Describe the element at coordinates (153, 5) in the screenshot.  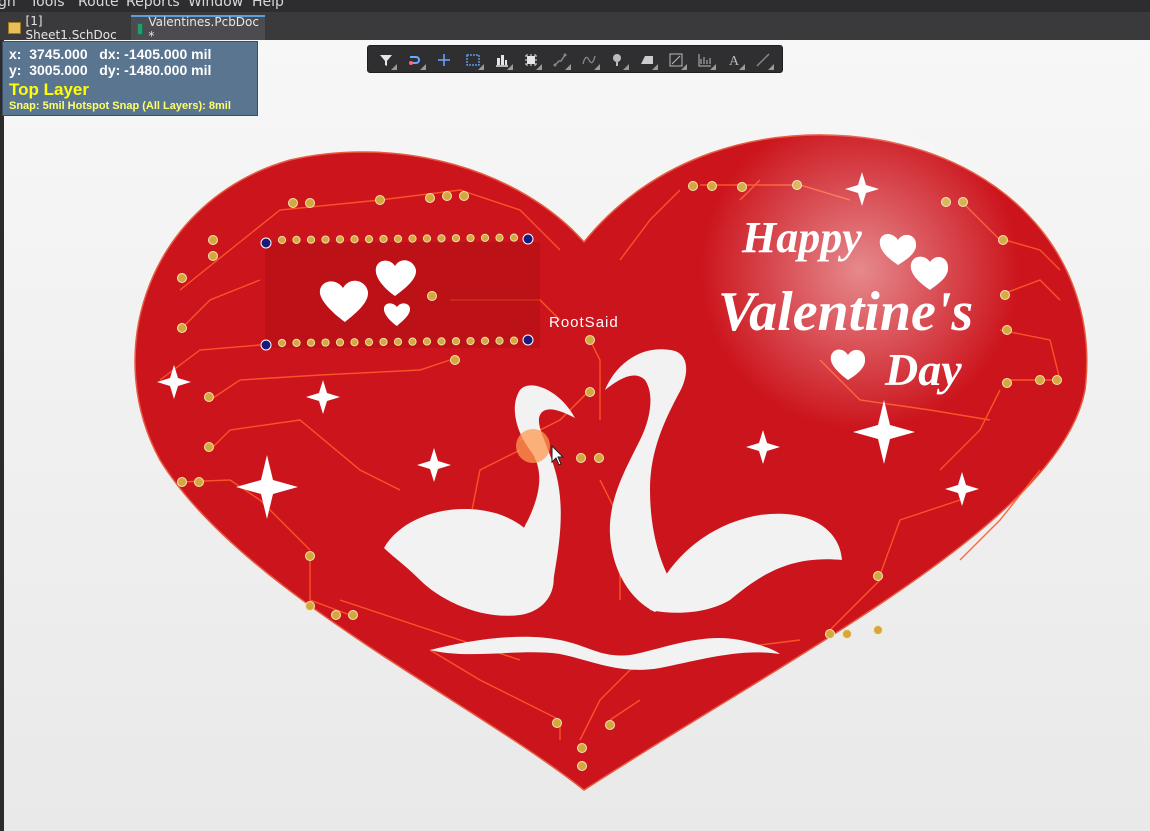
I see `menu-reports: Reports` at that location.